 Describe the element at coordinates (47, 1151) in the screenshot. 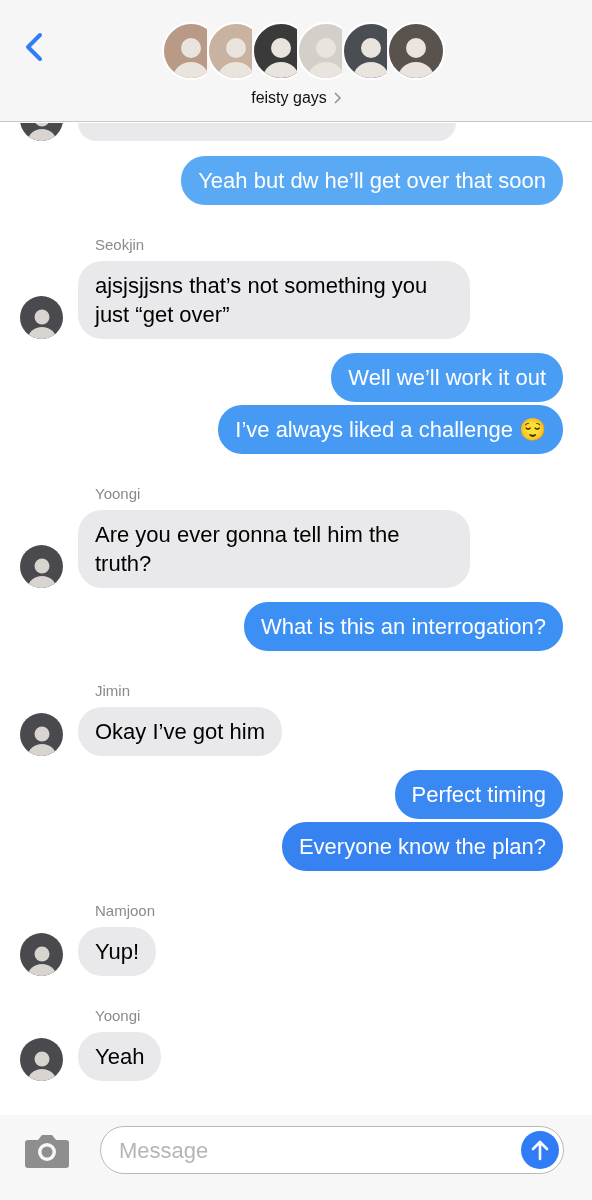

I see `camera-icon` at that location.